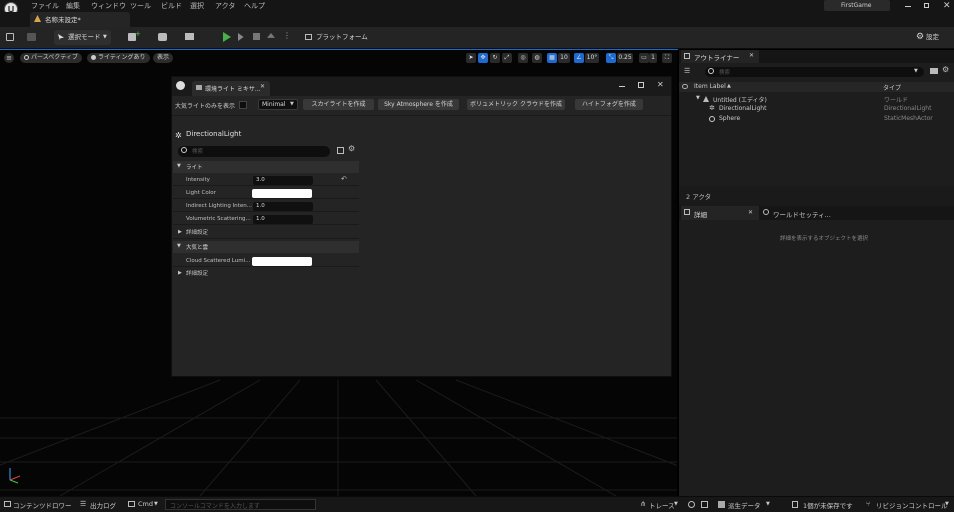 This screenshot has height=512, width=954. Describe the element at coordinates (945, 69) in the screenshot. I see `outliner-settings-icon: ⚙` at that location.